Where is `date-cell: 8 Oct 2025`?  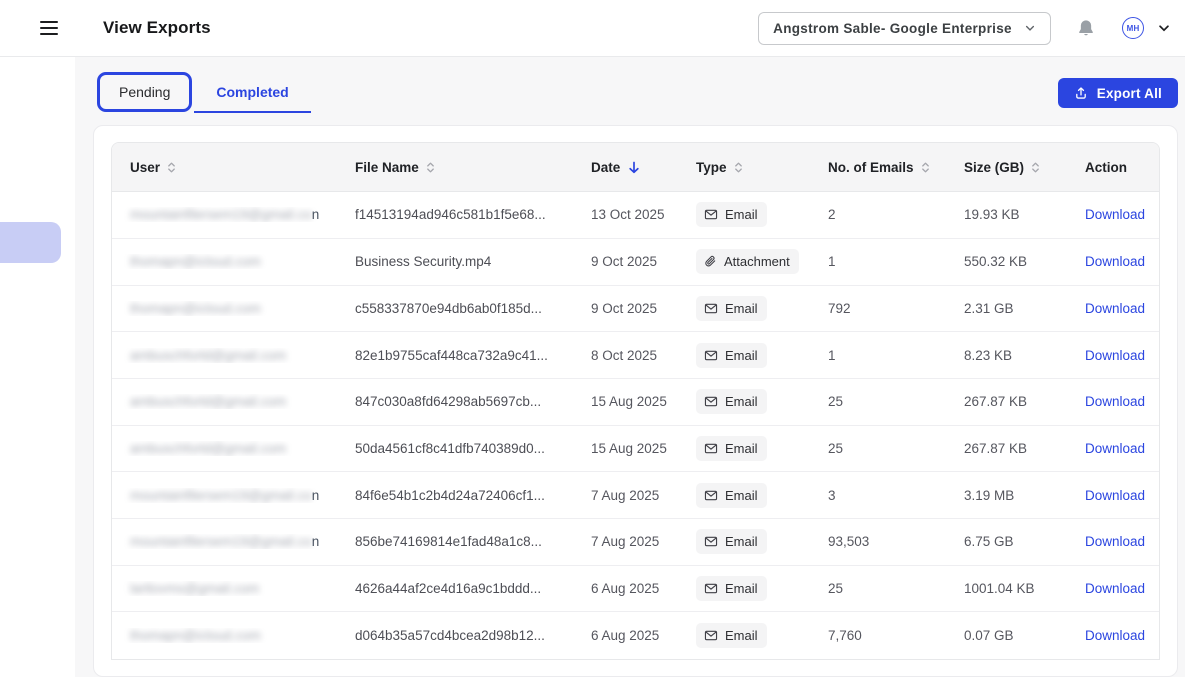 date-cell: 8 Oct 2025 is located at coordinates (624, 355).